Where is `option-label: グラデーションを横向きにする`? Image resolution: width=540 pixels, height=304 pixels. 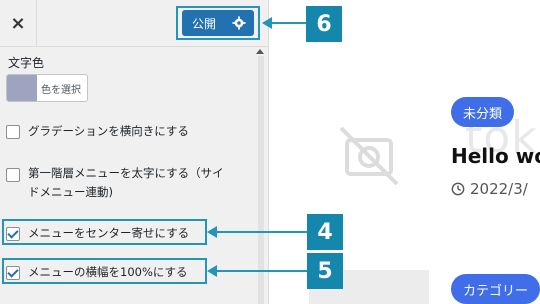 option-label: グラデーションを横向きにする is located at coordinates (108, 131).